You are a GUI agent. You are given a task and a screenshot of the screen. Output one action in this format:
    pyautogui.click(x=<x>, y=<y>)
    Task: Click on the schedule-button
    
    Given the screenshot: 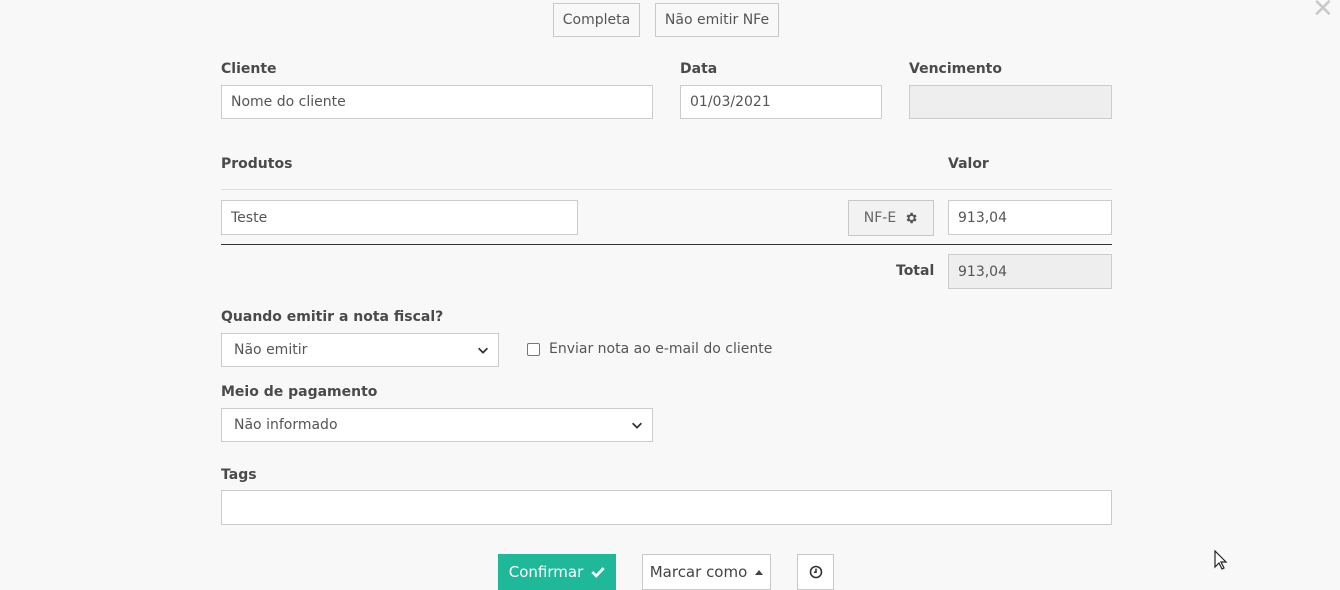 What is the action you would take?
    pyautogui.click(x=815, y=572)
    